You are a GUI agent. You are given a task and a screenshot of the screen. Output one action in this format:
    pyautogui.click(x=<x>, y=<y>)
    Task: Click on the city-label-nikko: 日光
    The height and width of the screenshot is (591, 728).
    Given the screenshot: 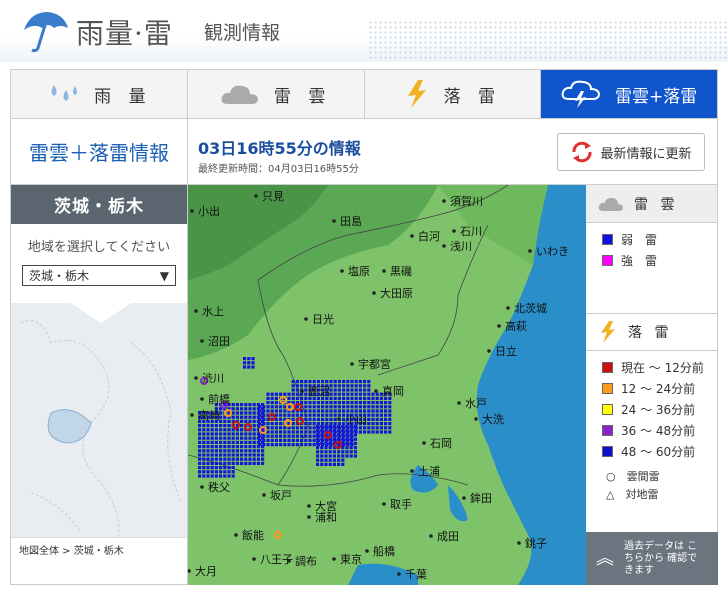 What is the action you would take?
    pyautogui.click(x=323, y=319)
    